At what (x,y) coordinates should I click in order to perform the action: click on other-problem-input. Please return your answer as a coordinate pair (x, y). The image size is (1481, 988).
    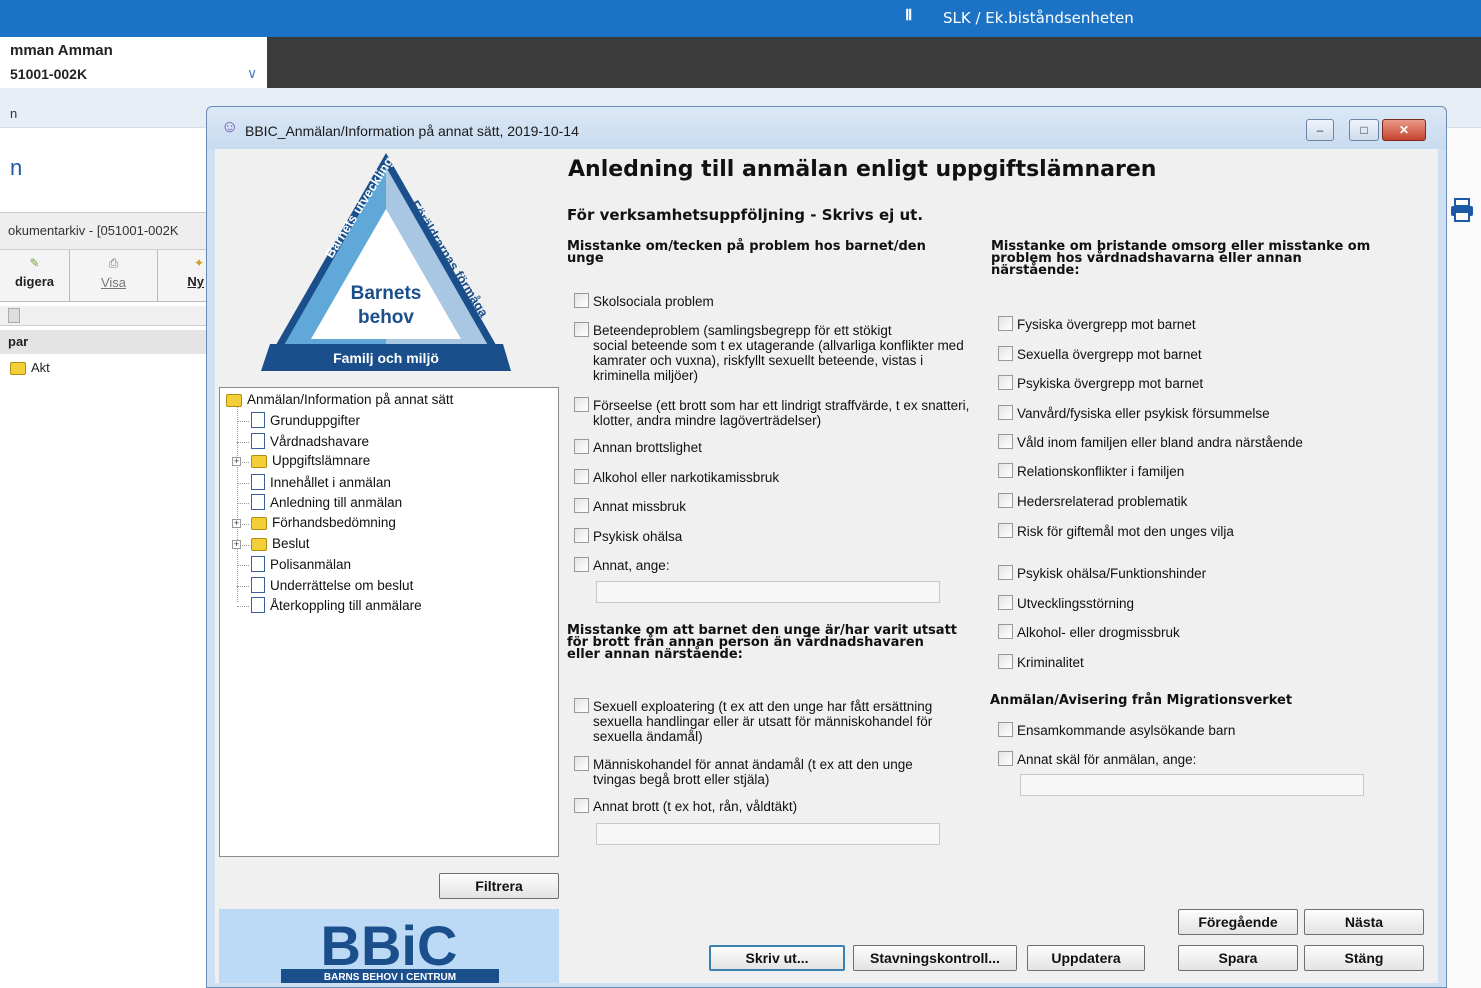
    Looking at the image, I should click on (768, 592).